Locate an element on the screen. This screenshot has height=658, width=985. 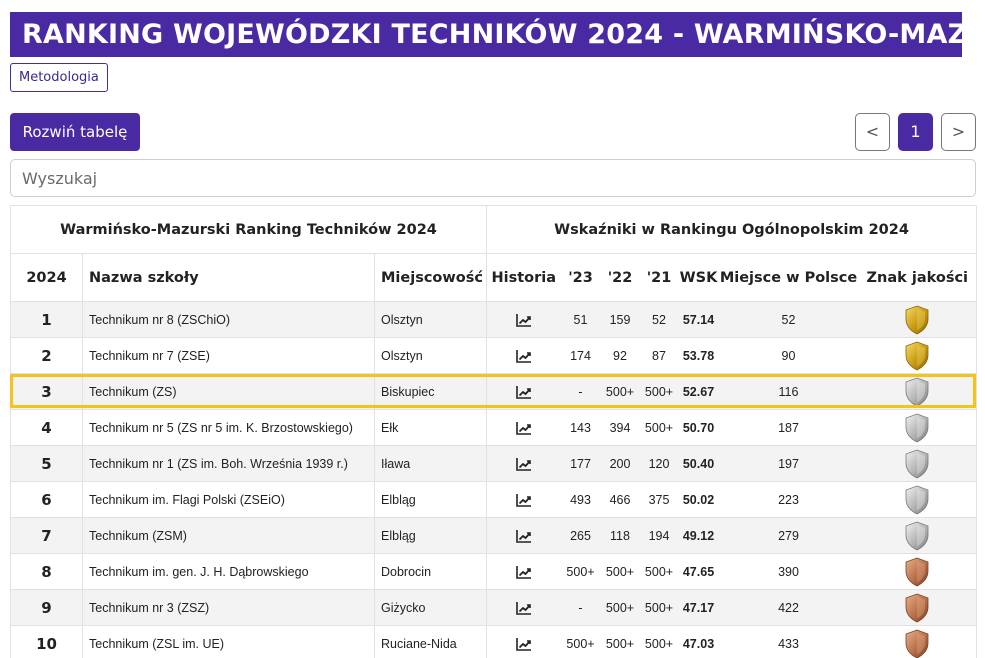
col-header-y22: '22 is located at coordinates (620, 277).